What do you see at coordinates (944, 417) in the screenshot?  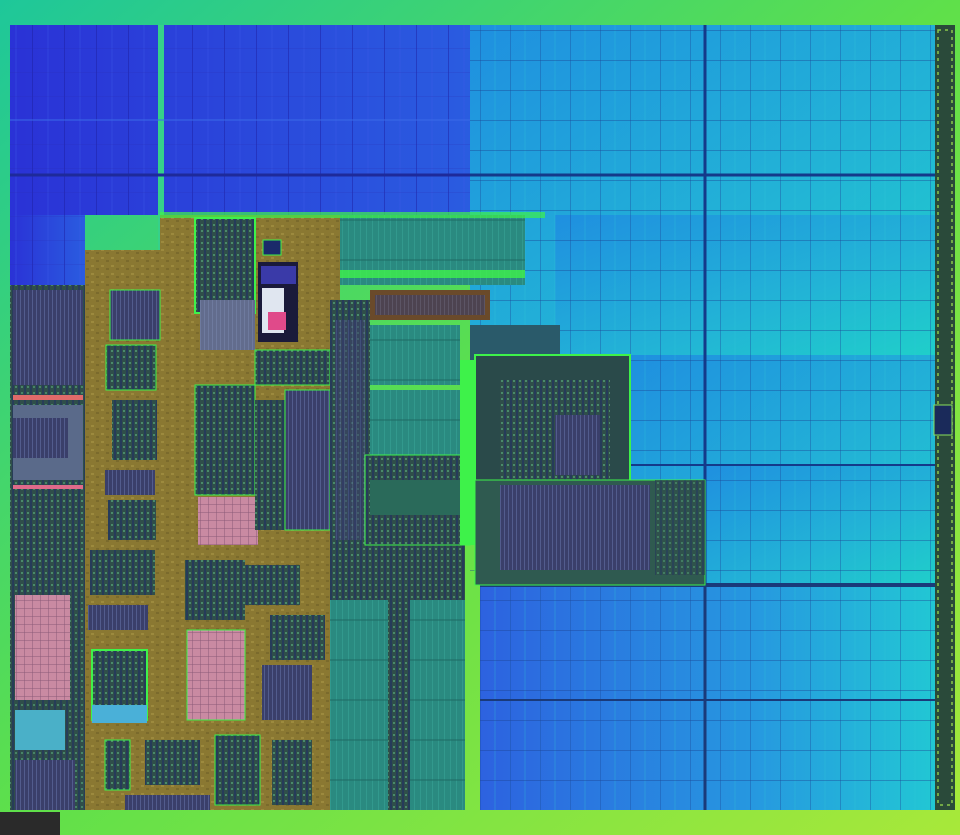 I see `io-pad-column` at bounding box center [944, 417].